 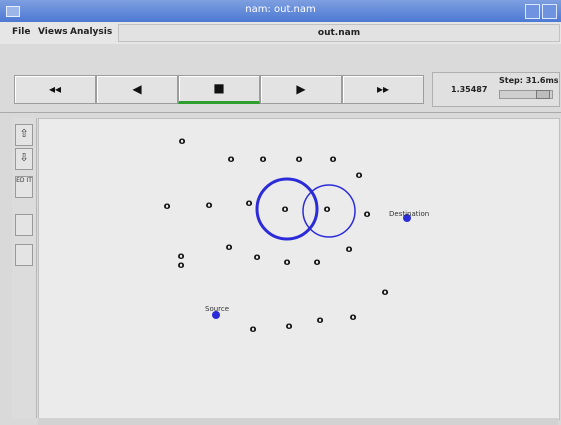 I want to click on close-icon, so click(x=549, y=11).